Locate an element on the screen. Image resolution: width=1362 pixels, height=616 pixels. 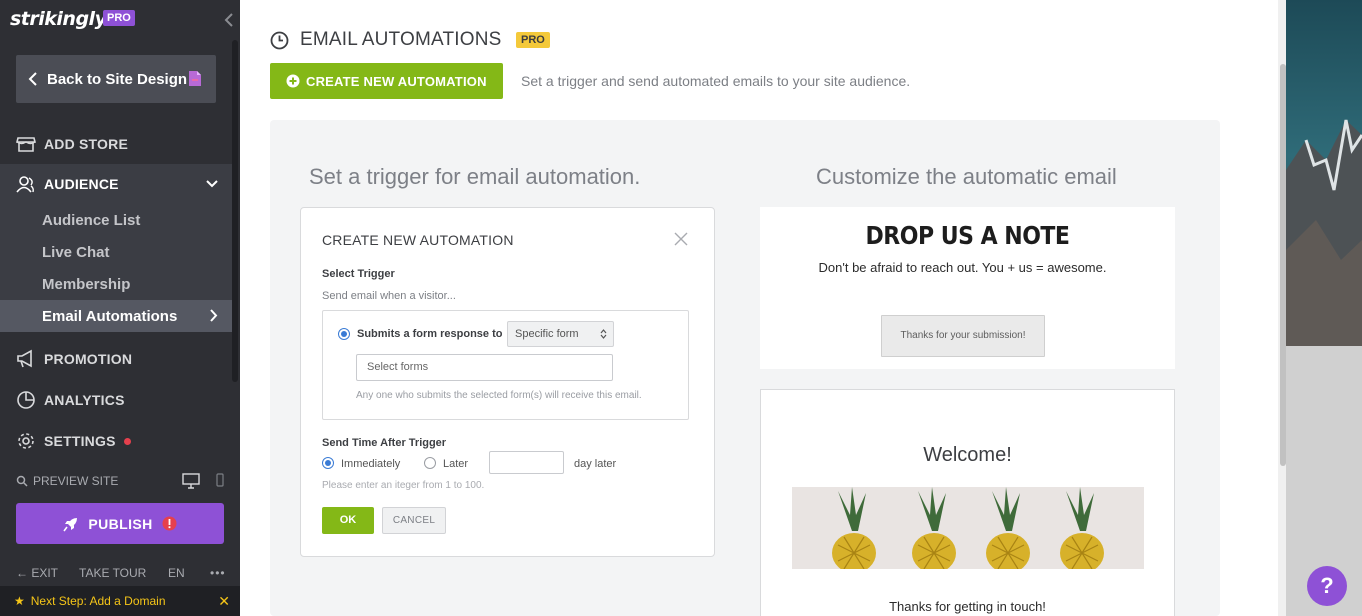
exit-link: ← EXIT is located at coordinates (37, 573).